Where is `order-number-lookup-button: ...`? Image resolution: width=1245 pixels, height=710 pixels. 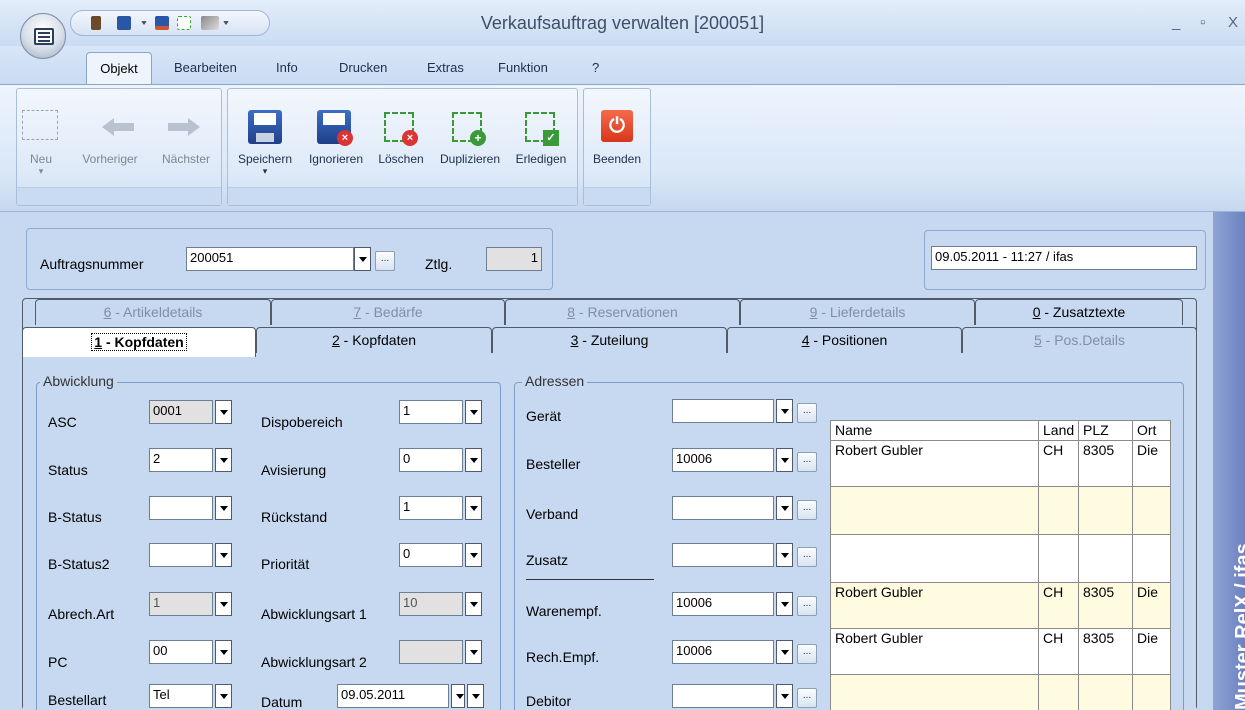
order-number-lookup-button: ... is located at coordinates (385, 261).